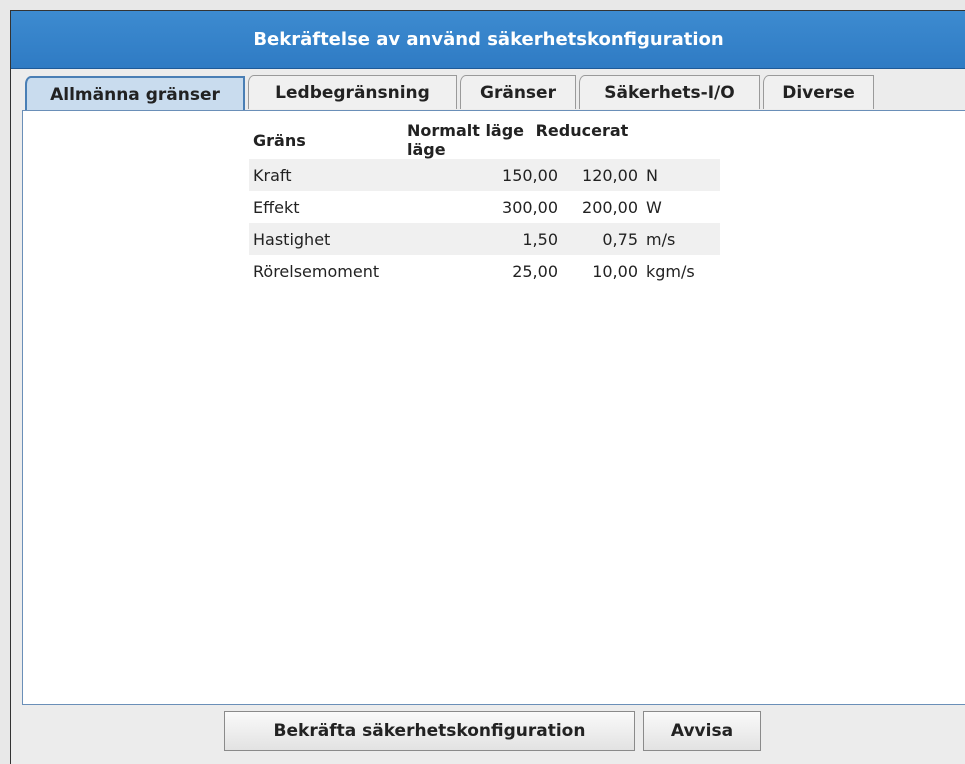  Describe the element at coordinates (615, 271) in the screenshot. I see `reduced-value: 10,00` at that location.